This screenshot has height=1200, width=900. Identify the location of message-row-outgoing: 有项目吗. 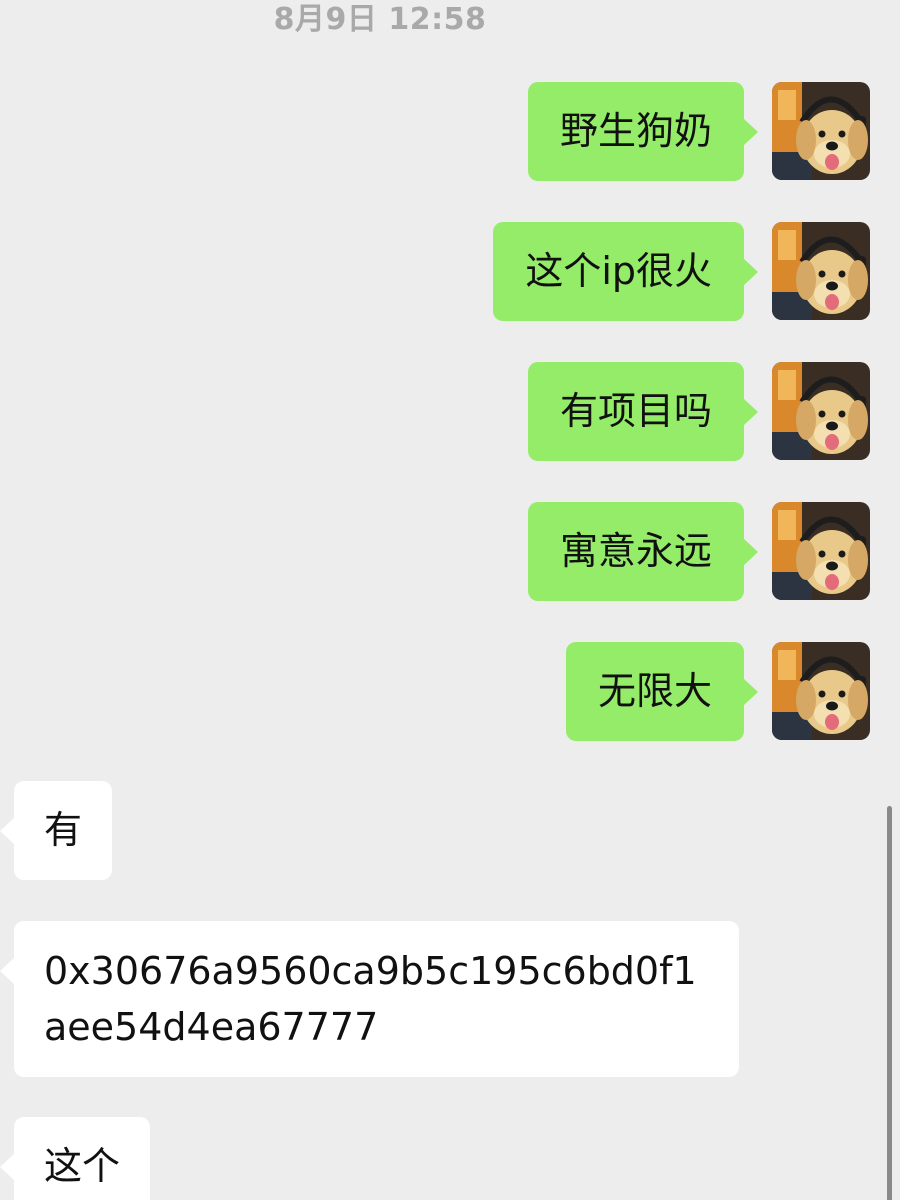
(450, 412).